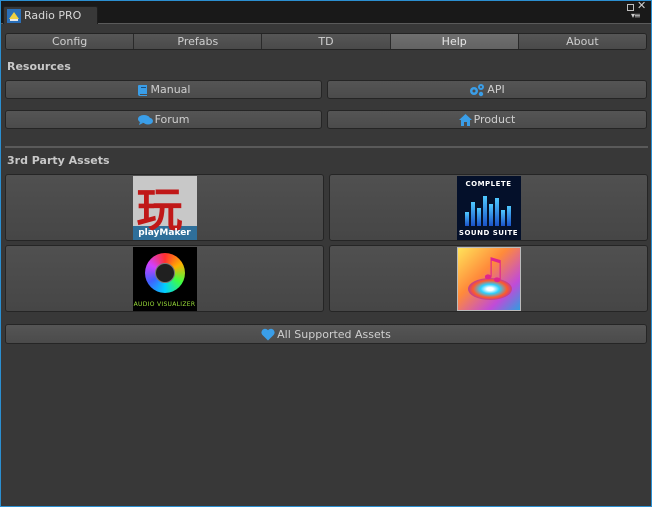 This screenshot has height=507, width=652. I want to click on manual-button-label: Manual, so click(170, 89).